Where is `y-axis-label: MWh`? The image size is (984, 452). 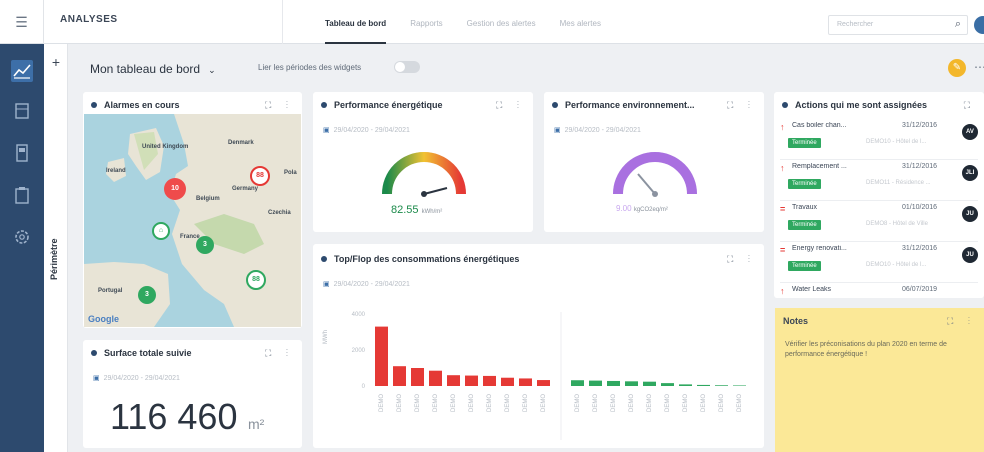 y-axis-label: MWh is located at coordinates (326, 337).